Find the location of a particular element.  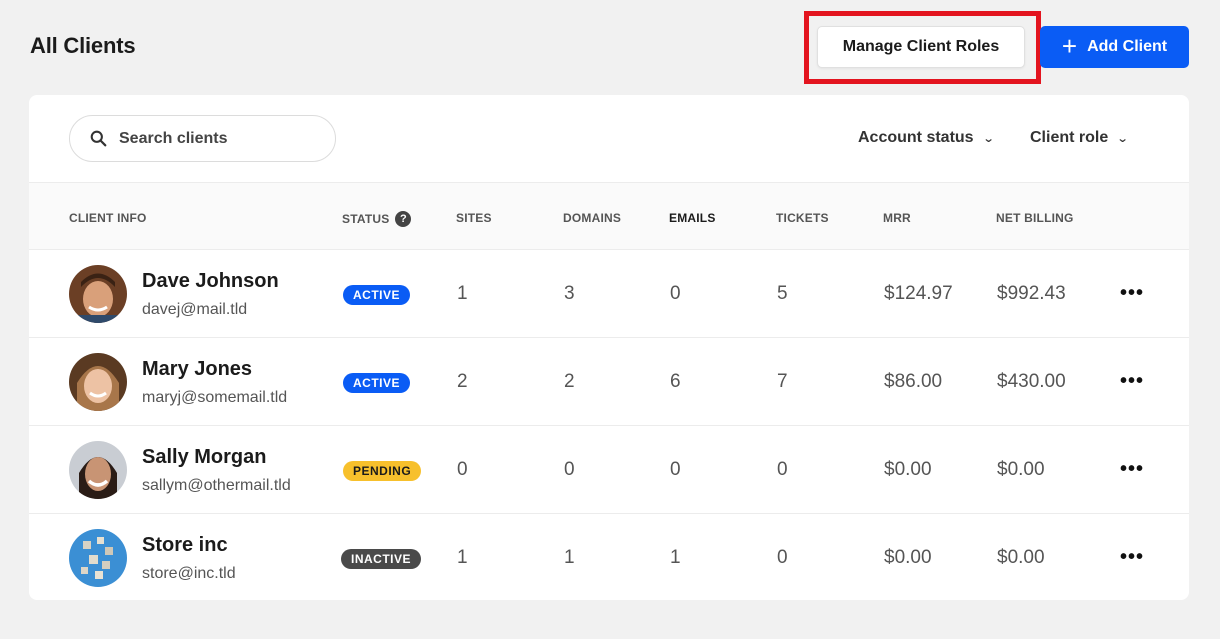

domains-count: 0 is located at coordinates (569, 469).